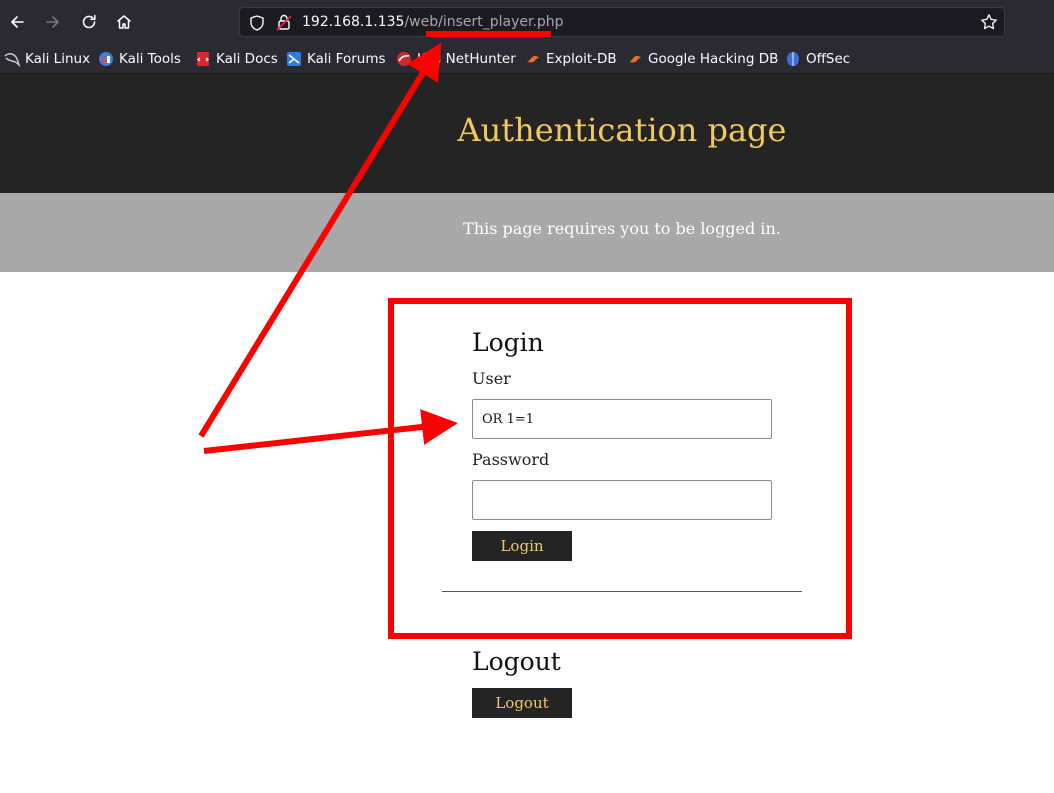 The width and height of the screenshot is (1054, 793). I want to click on user-label: User, so click(491, 378).